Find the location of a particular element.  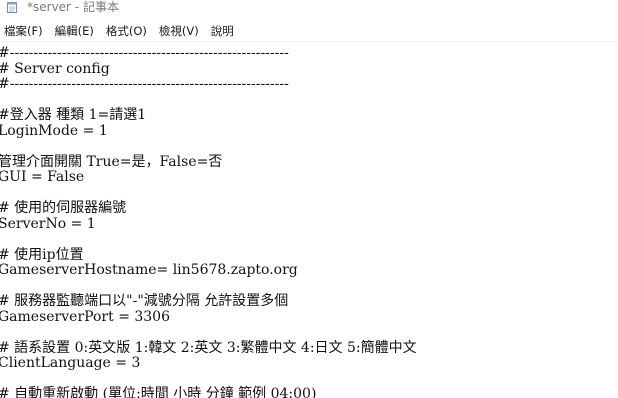

editor-line: LoginMode = 1 is located at coordinates (54, 130).